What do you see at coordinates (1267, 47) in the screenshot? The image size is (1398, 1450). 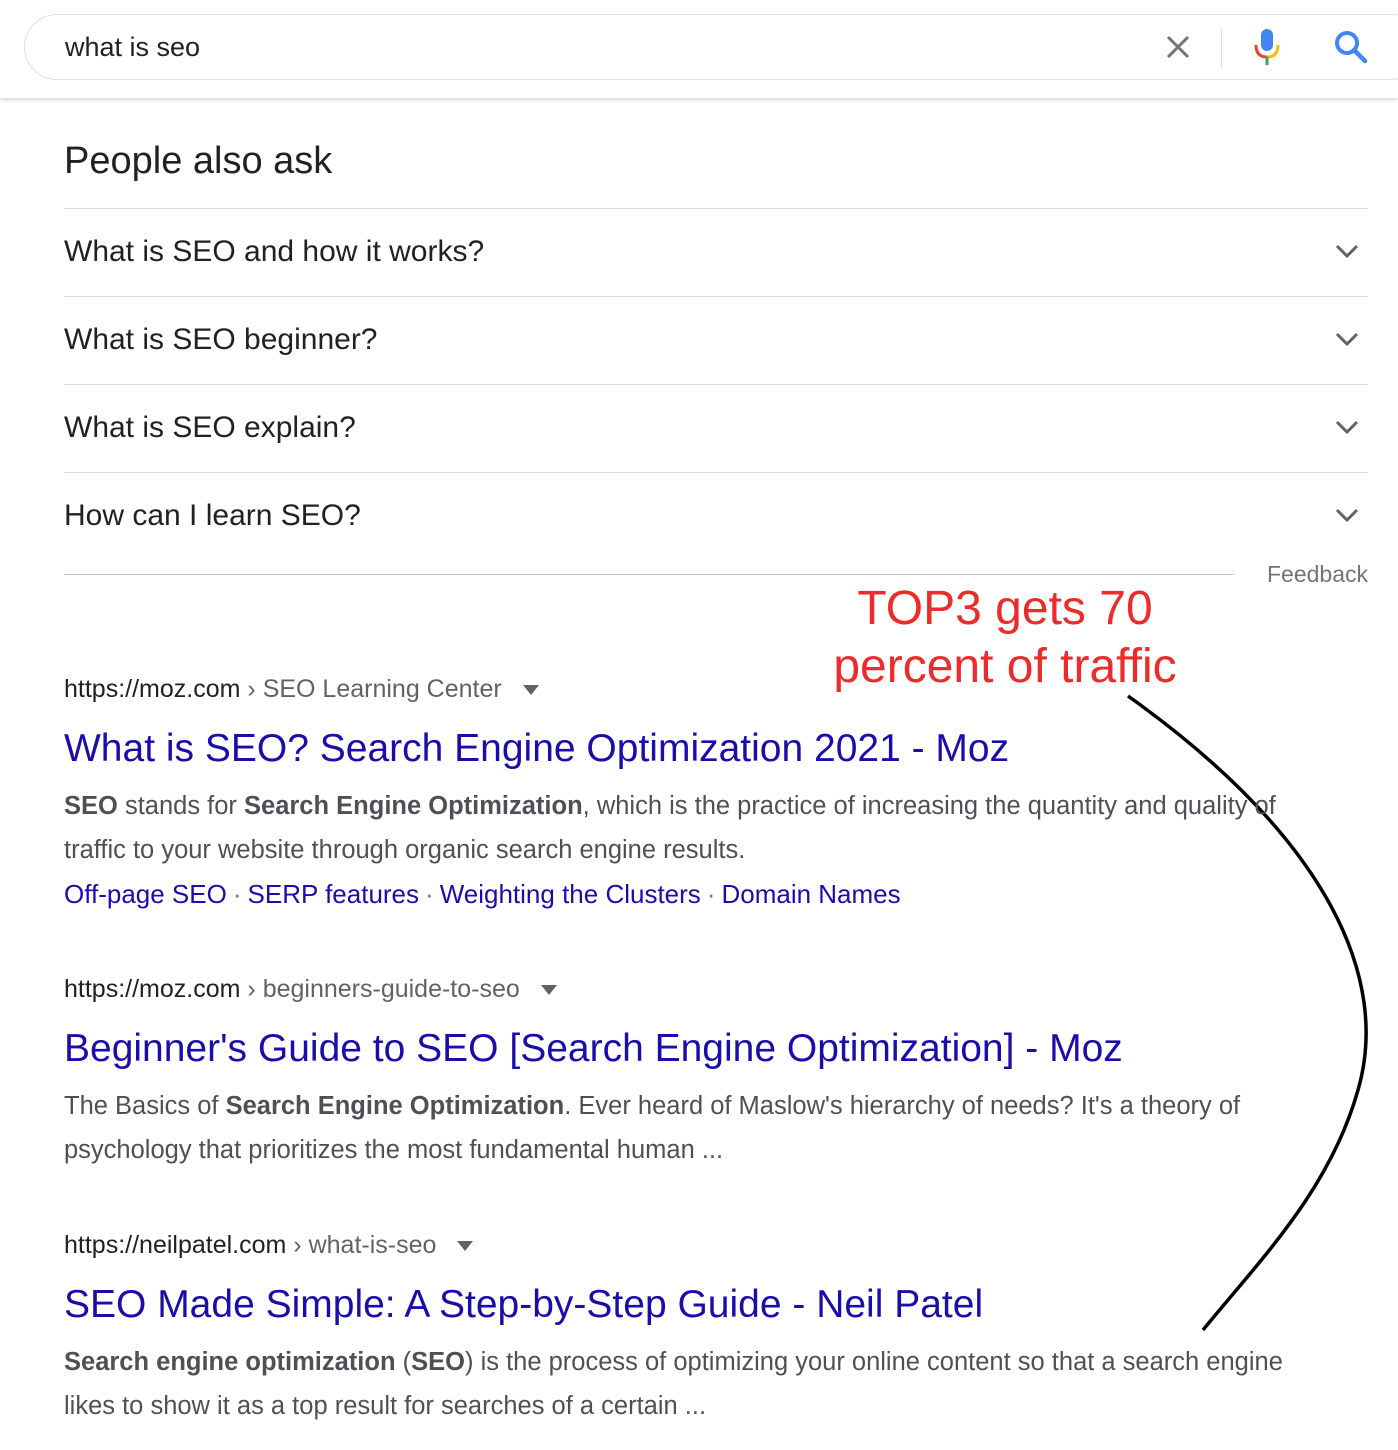 I see `microphone-icon` at bounding box center [1267, 47].